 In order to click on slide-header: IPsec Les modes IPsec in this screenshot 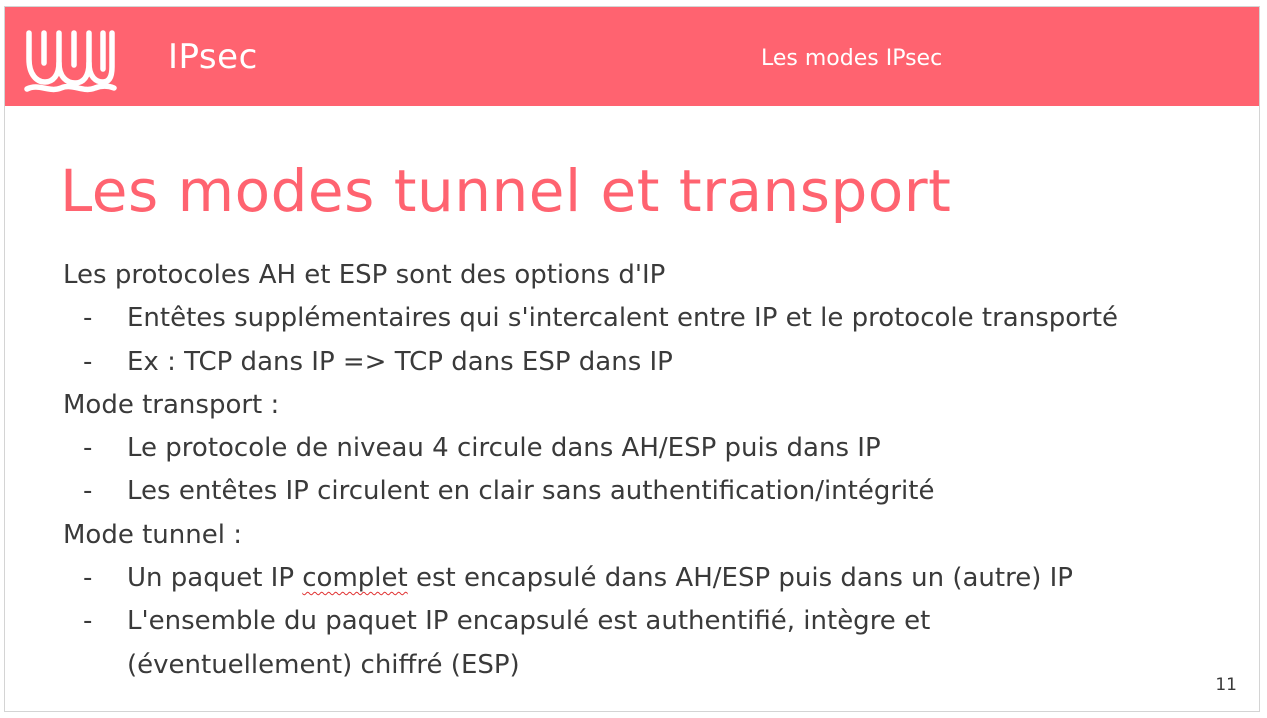, I will do `click(632, 56)`.